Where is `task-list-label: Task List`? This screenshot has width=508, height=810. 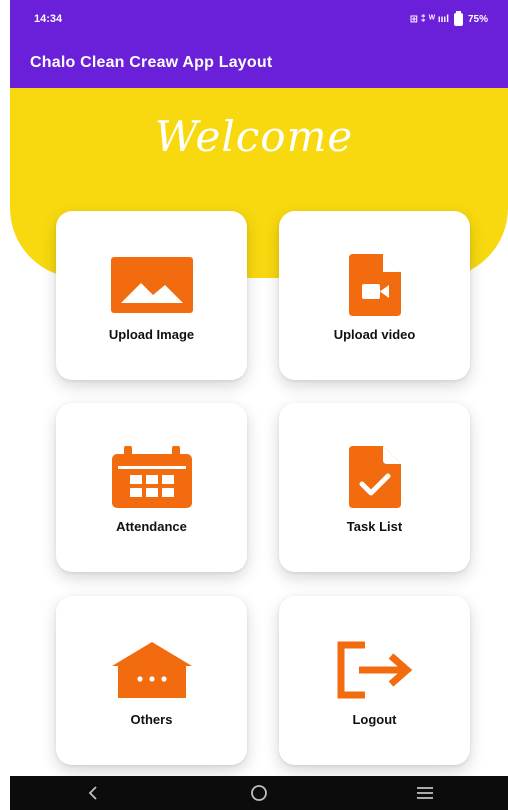 task-list-label: Task List is located at coordinates (374, 526).